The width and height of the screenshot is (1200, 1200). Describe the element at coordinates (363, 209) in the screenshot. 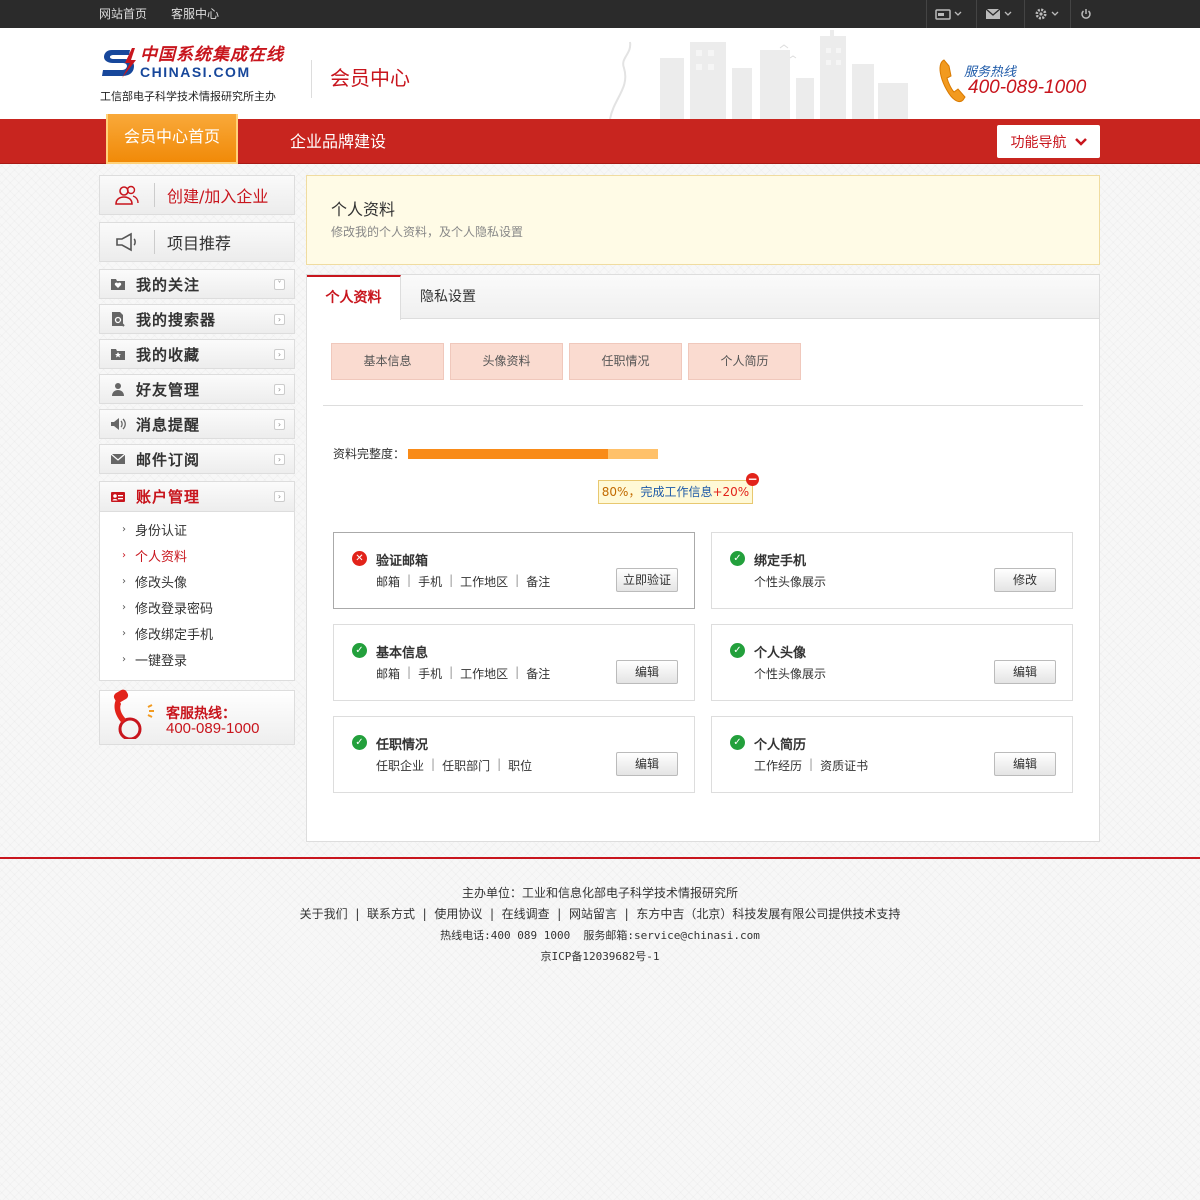

I see `page-title: 个人资料` at that location.